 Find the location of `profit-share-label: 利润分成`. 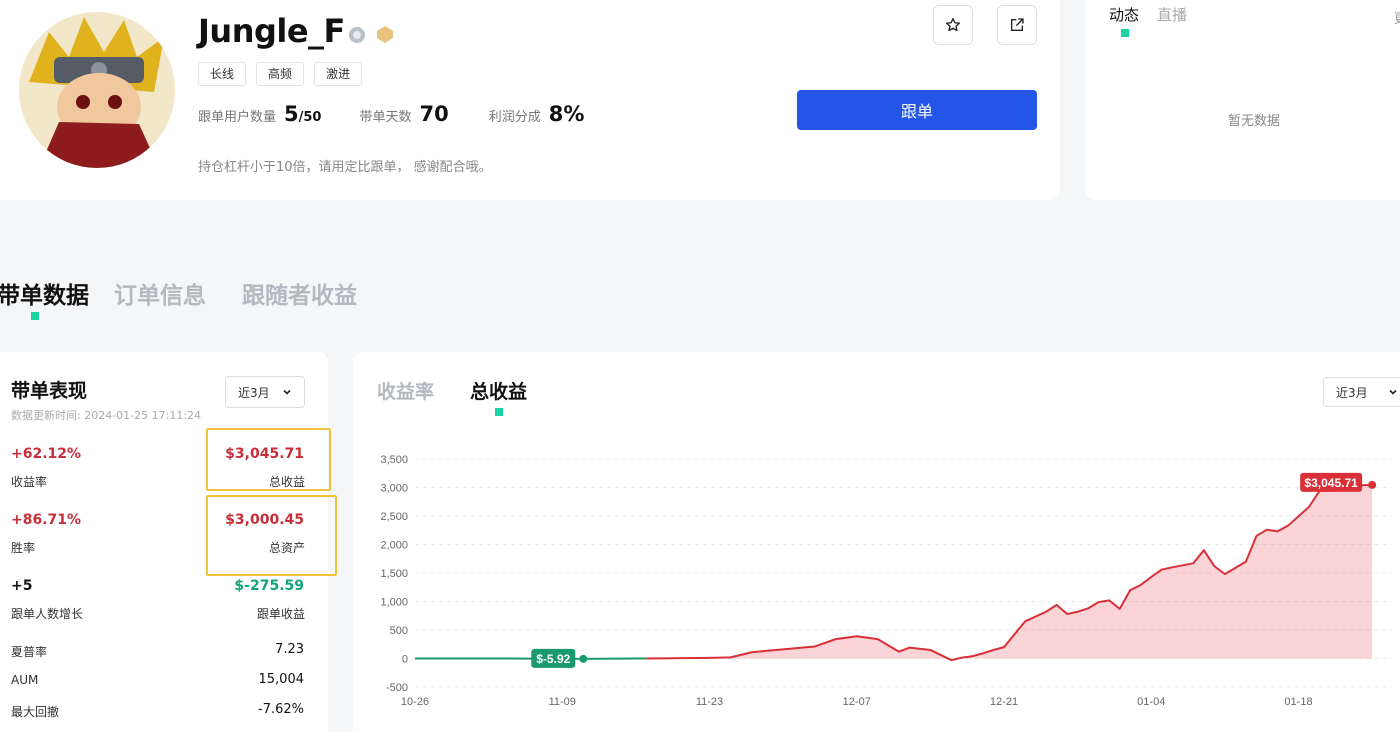

profit-share-label: 利润分成 is located at coordinates (515, 115).